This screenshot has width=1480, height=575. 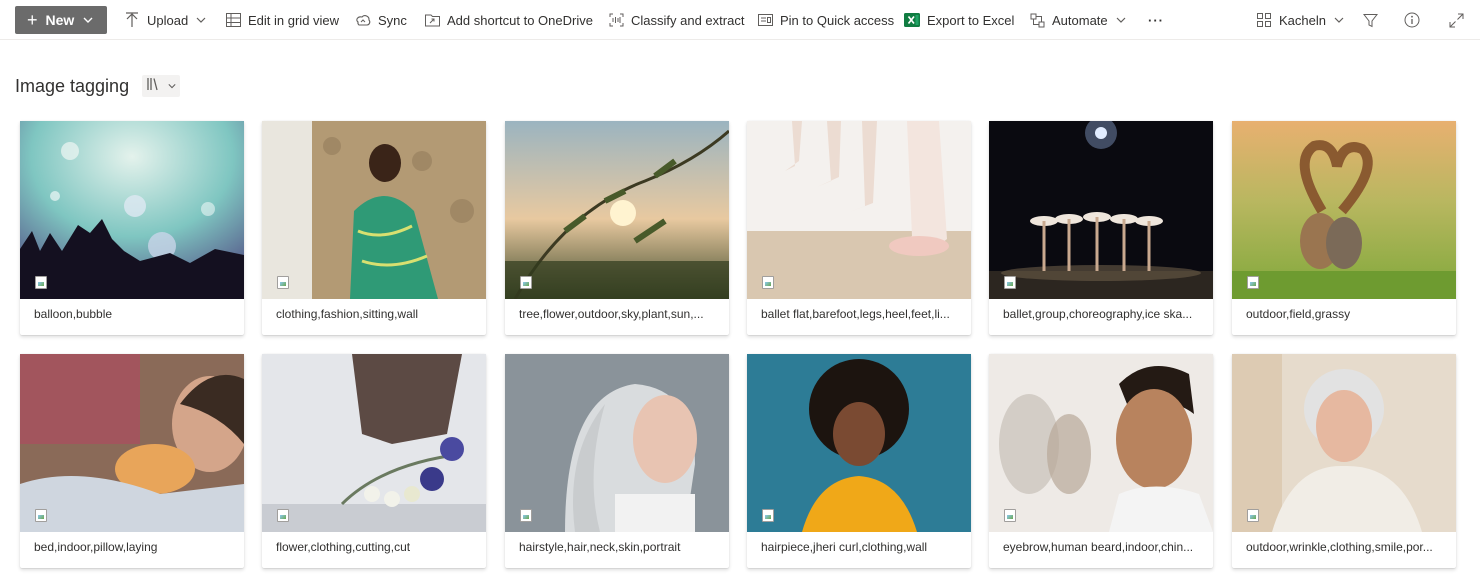 What do you see at coordinates (343, 547) in the screenshot?
I see `tile-caption: flower,clothing,cutting,cut` at bounding box center [343, 547].